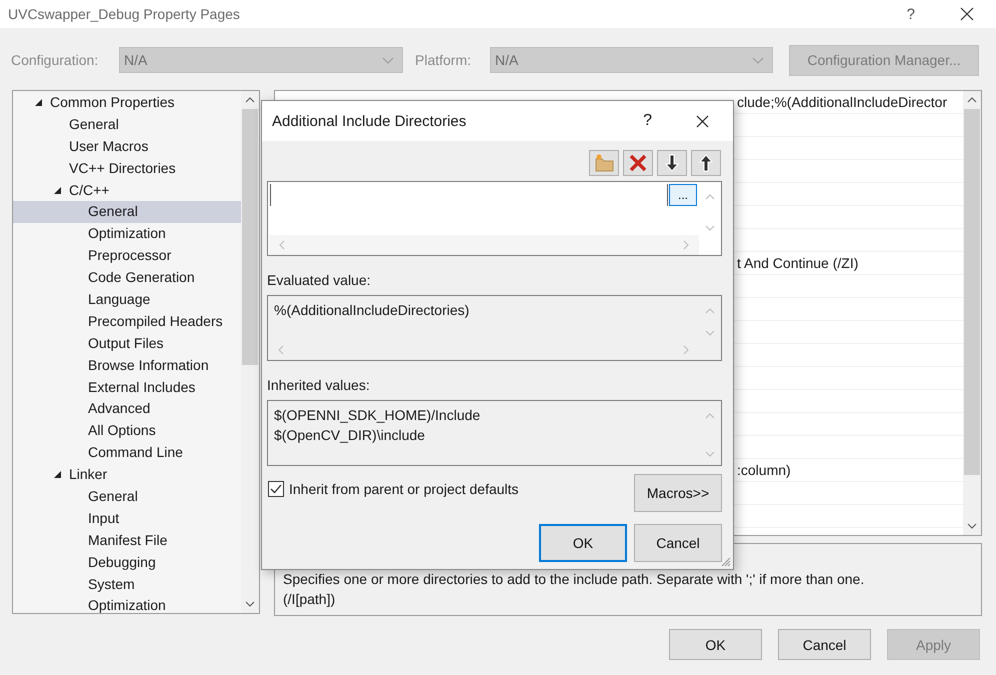  Describe the element at coordinates (127, 321) in the screenshot. I see `tree-item: Precompiled Headers` at that location.